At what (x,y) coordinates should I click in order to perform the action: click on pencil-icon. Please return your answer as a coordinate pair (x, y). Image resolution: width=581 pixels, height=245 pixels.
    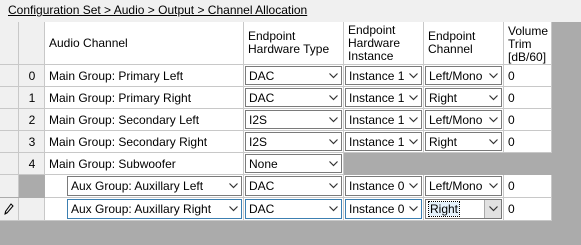
    Looking at the image, I should click on (9, 209).